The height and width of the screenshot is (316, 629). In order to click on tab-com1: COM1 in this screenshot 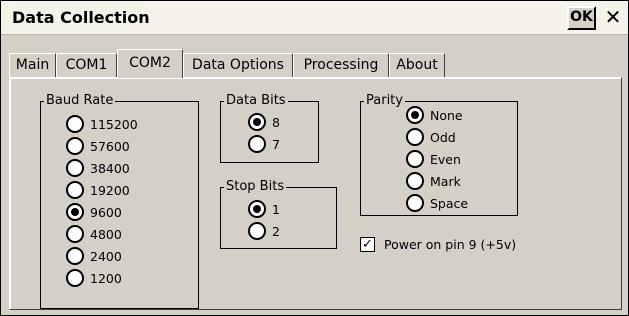, I will do `click(86, 65)`.